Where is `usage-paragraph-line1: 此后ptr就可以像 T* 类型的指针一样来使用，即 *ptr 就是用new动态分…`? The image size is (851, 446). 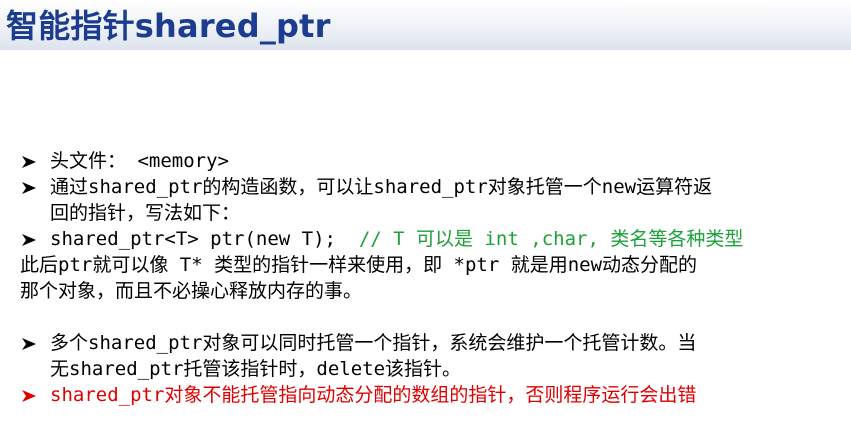 usage-paragraph-line1: 此后ptr就可以像 T* 类型的指针一样来使用，即 *ptr 就是用new动态分… is located at coordinates (425, 265).